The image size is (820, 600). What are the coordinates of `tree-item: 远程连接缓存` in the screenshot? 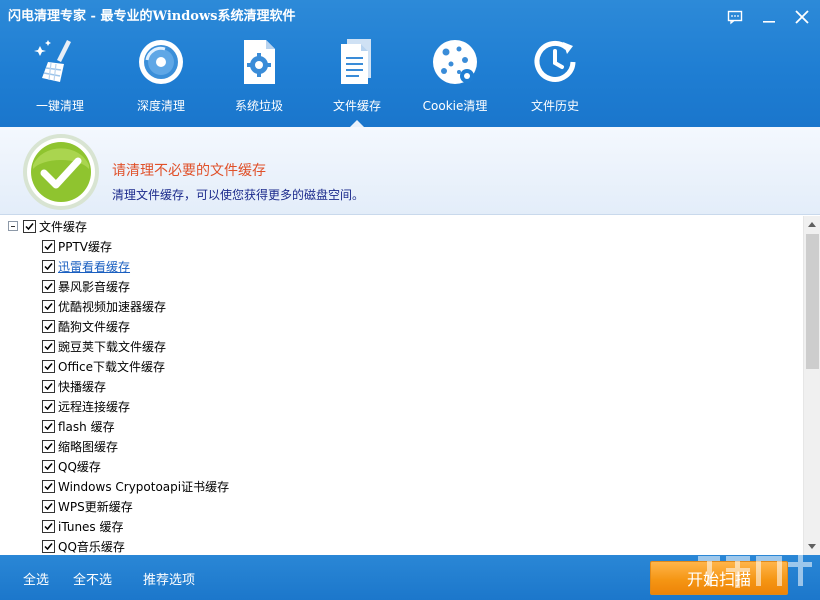 It's located at (86, 406).